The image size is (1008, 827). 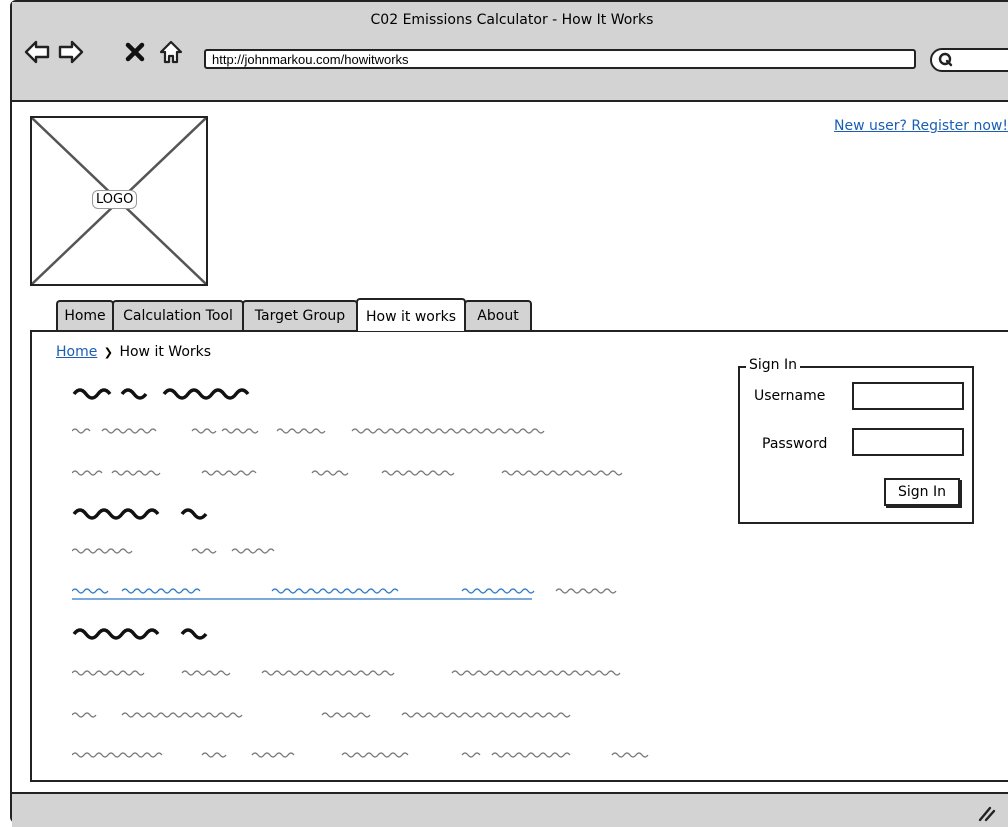 What do you see at coordinates (773, 365) in the screenshot?
I see `signin-title: Sign In` at bounding box center [773, 365].